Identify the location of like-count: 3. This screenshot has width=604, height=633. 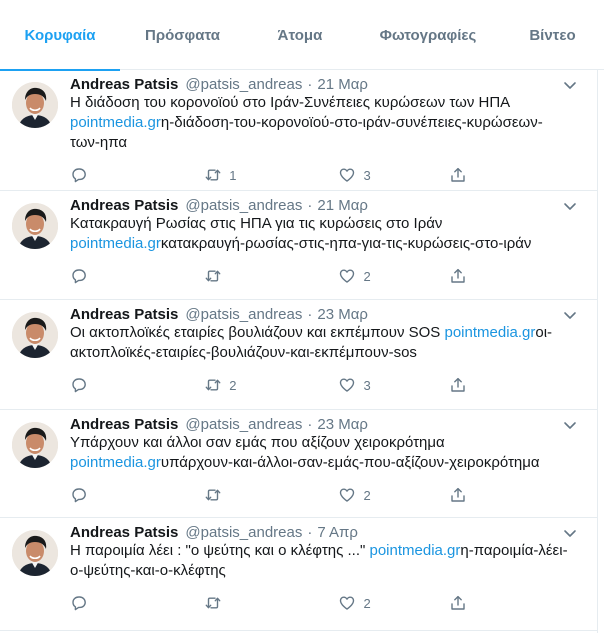
(367, 385).